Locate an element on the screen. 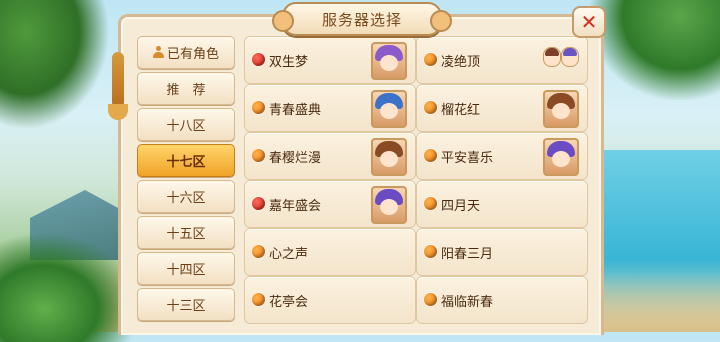 This screenshot has width=720, height=342. tab-label: 十四区 is located at coordinates (186, 270).